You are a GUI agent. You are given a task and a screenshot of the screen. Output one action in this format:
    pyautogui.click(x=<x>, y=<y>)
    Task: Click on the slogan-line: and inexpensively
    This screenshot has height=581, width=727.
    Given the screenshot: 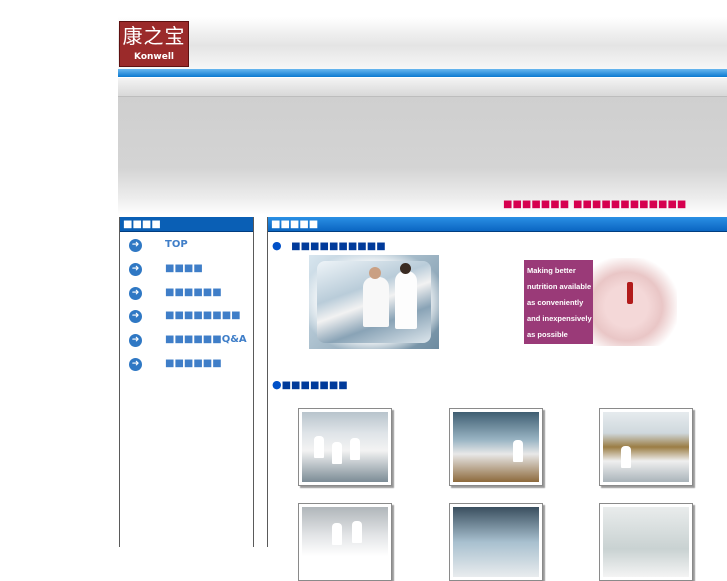 What is the action you would take?
    pyautogui.click(x=559, y=318)
    